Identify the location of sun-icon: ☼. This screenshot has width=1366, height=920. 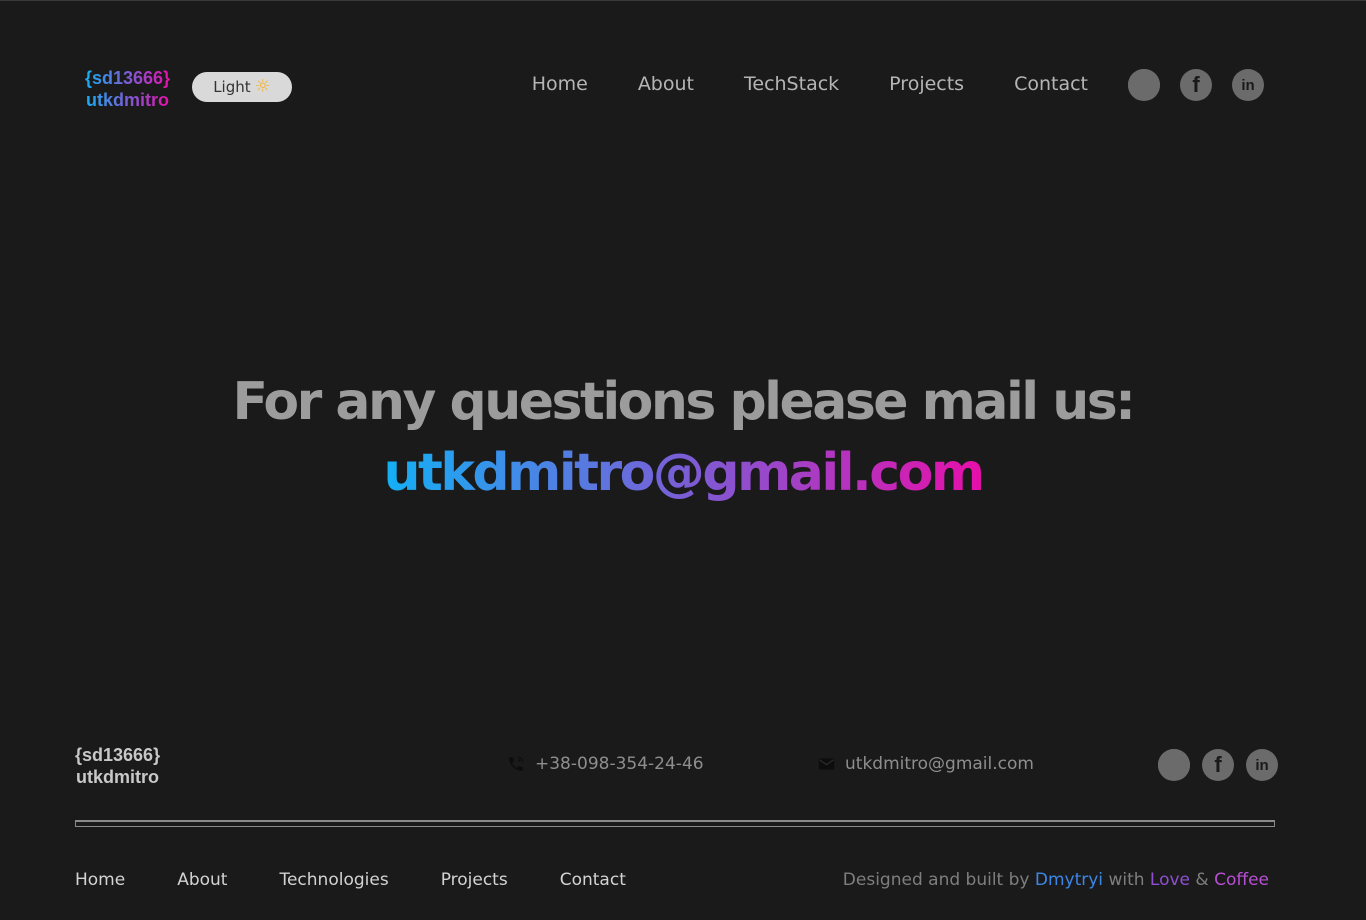
(262, 86).